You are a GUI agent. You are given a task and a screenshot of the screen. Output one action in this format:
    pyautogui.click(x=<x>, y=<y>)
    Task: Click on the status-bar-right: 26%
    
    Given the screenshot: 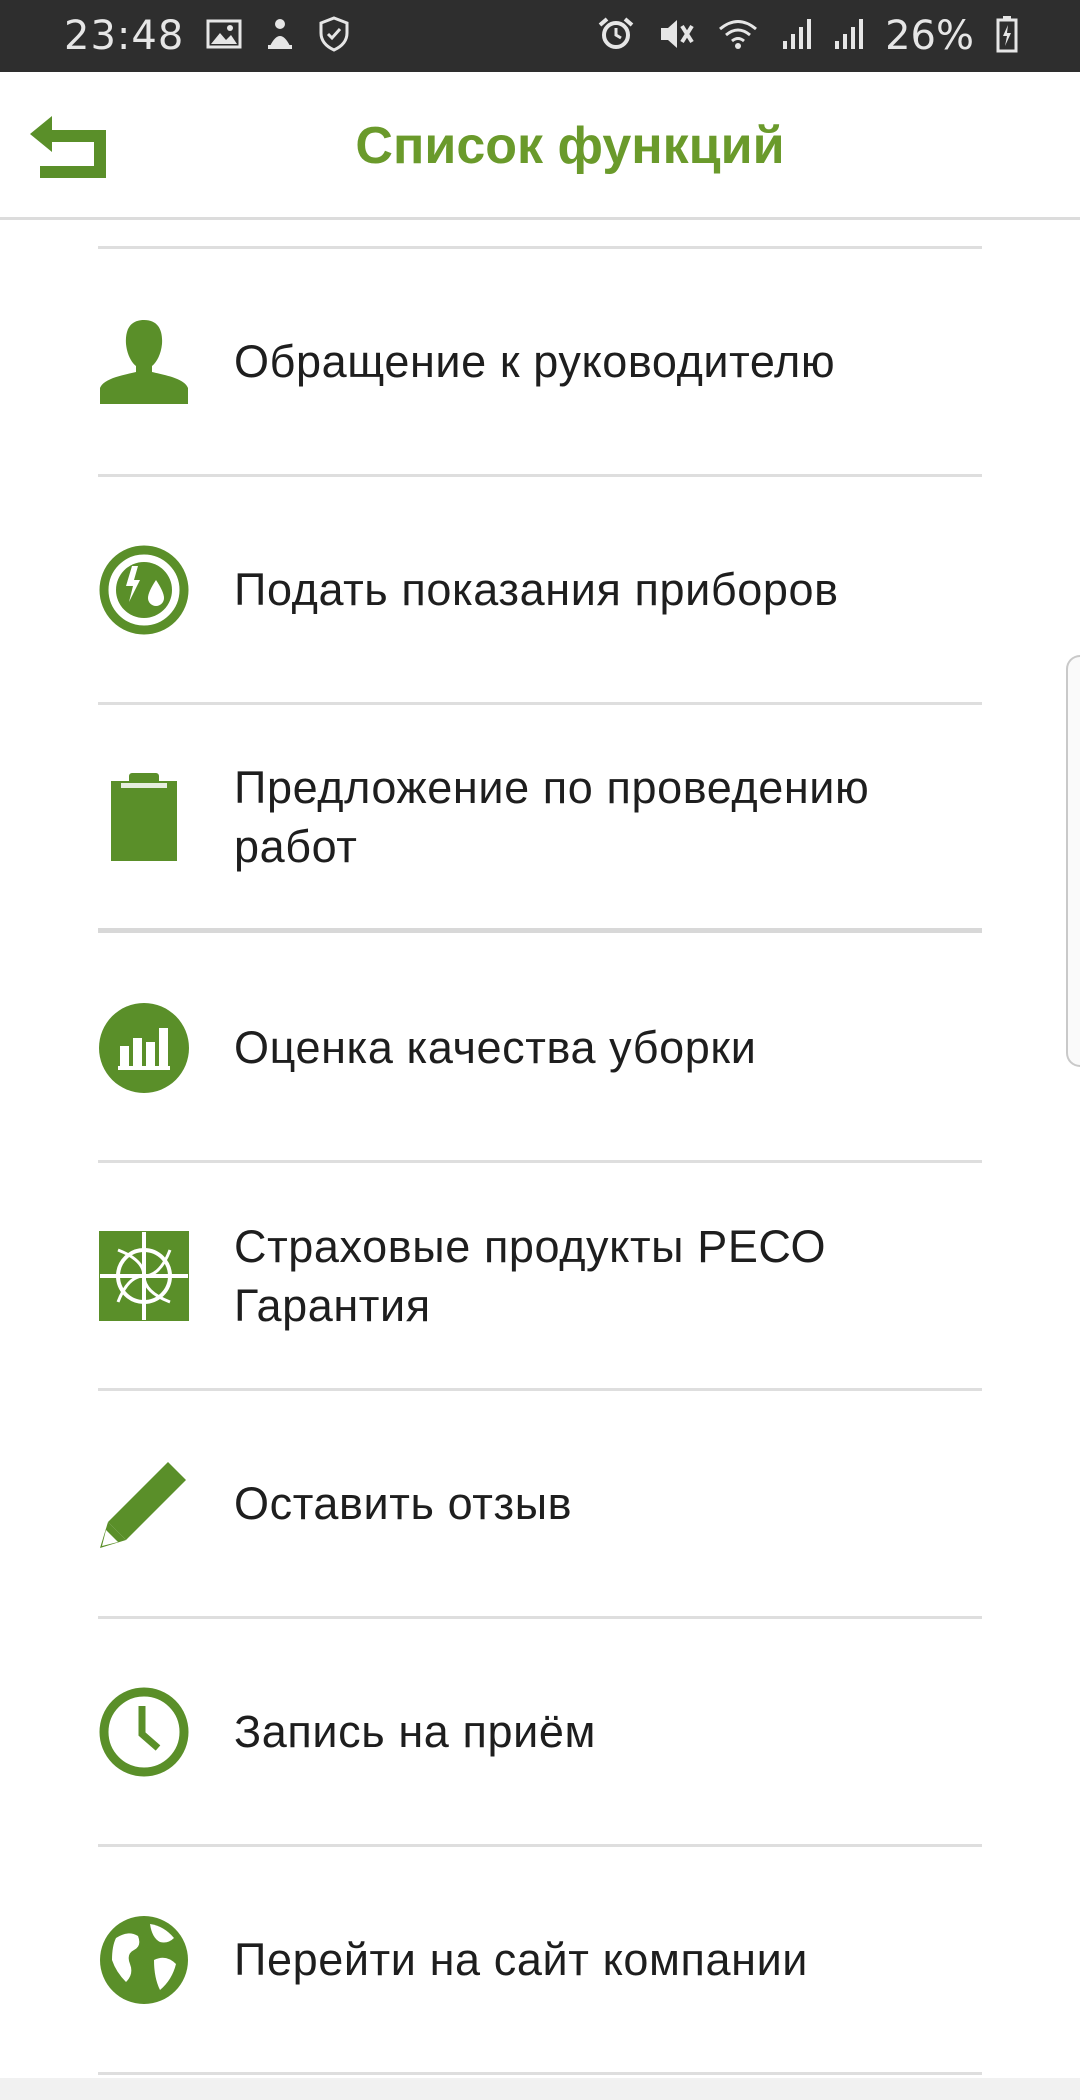 What is the action you would take?
    pyautogui.click(x=807, y=36)
    